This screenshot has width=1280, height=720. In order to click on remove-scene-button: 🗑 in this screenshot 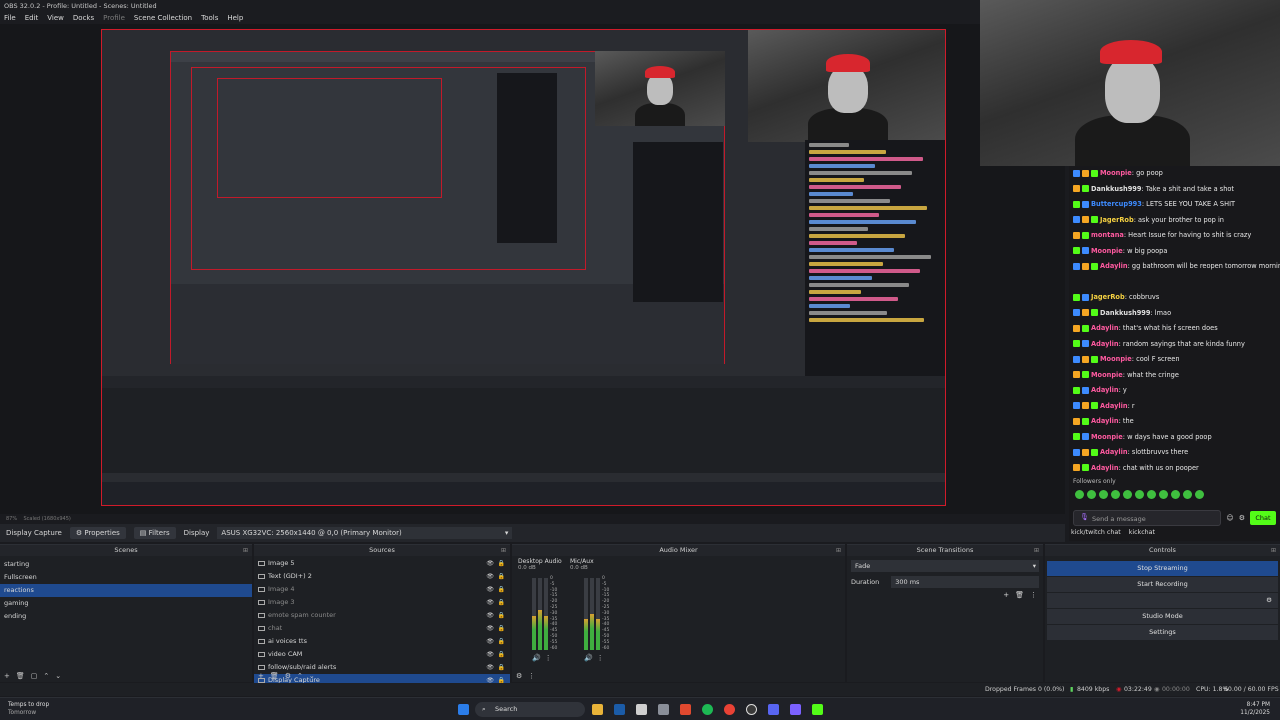, I will do `click(20, 676)`.